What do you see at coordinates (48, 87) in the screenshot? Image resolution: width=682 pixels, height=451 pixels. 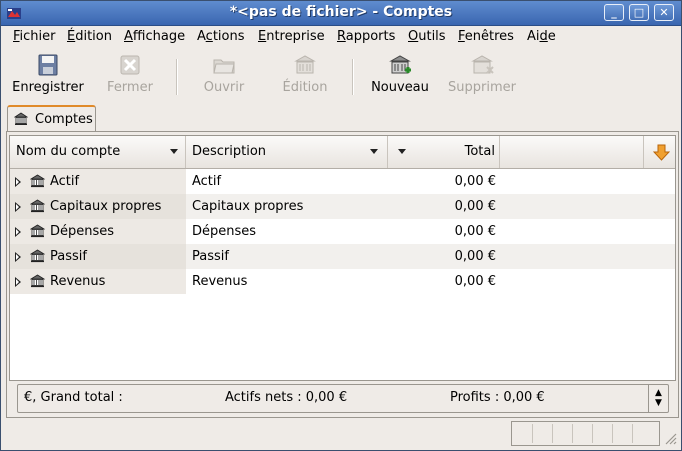 I see `save-label: Enregistrer` at bounding box center [48, 87].